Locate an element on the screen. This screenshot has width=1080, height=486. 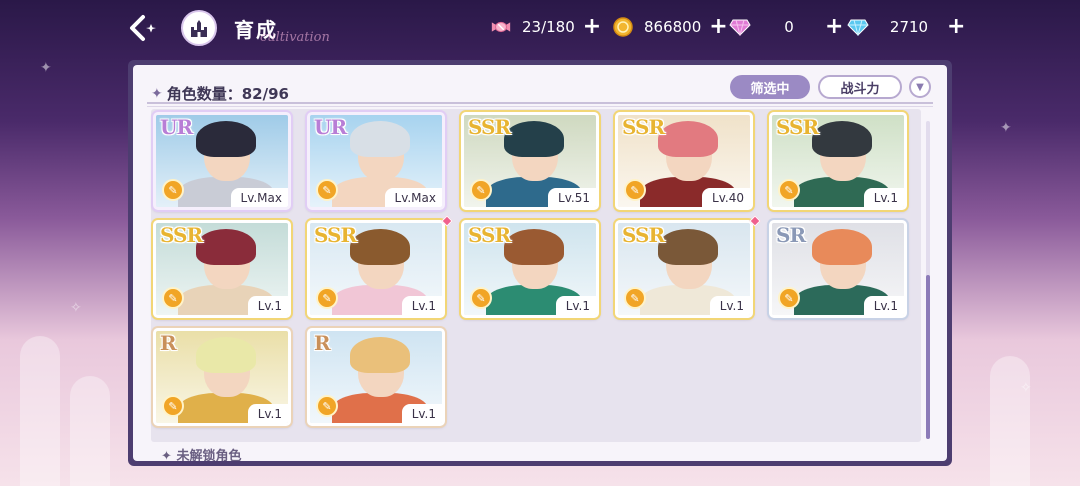
blue-diamond-count: 2710 is located at coordinates (909, 27).